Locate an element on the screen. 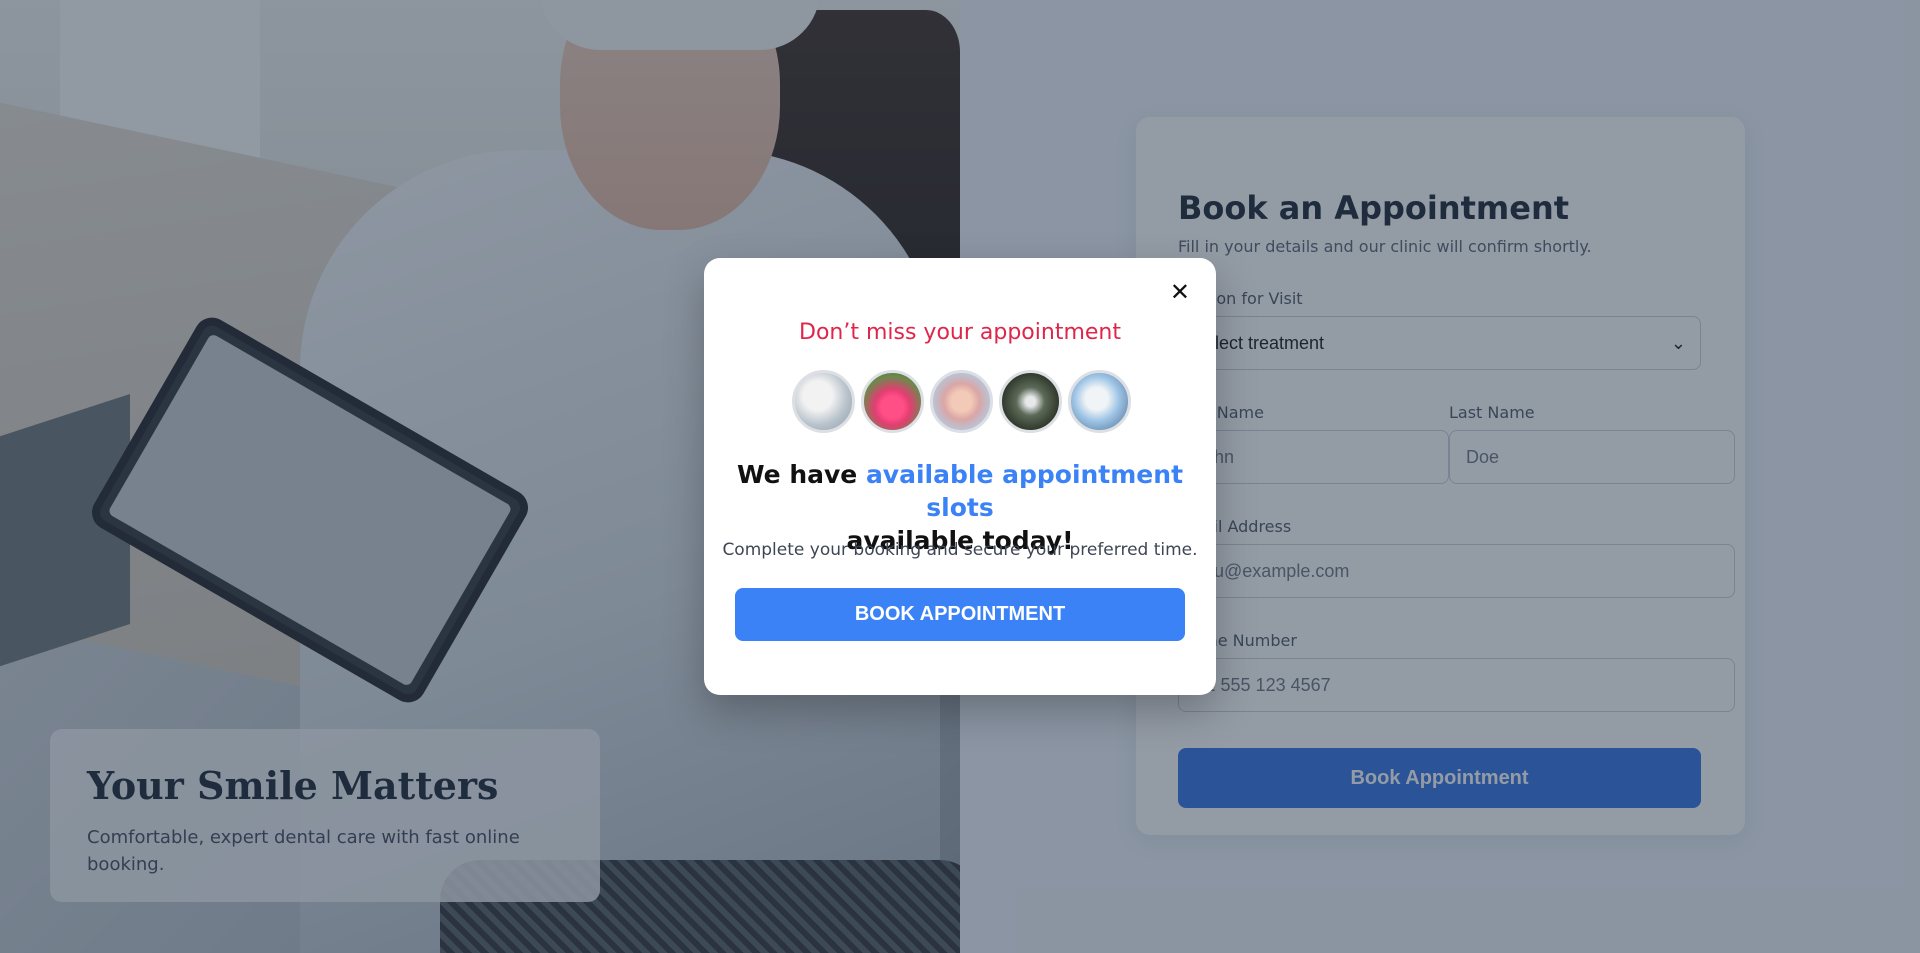 This screenshot has height=953, width=1920. modal-heading-highlight: available appointment slots is located at coordinates (1024, 491).